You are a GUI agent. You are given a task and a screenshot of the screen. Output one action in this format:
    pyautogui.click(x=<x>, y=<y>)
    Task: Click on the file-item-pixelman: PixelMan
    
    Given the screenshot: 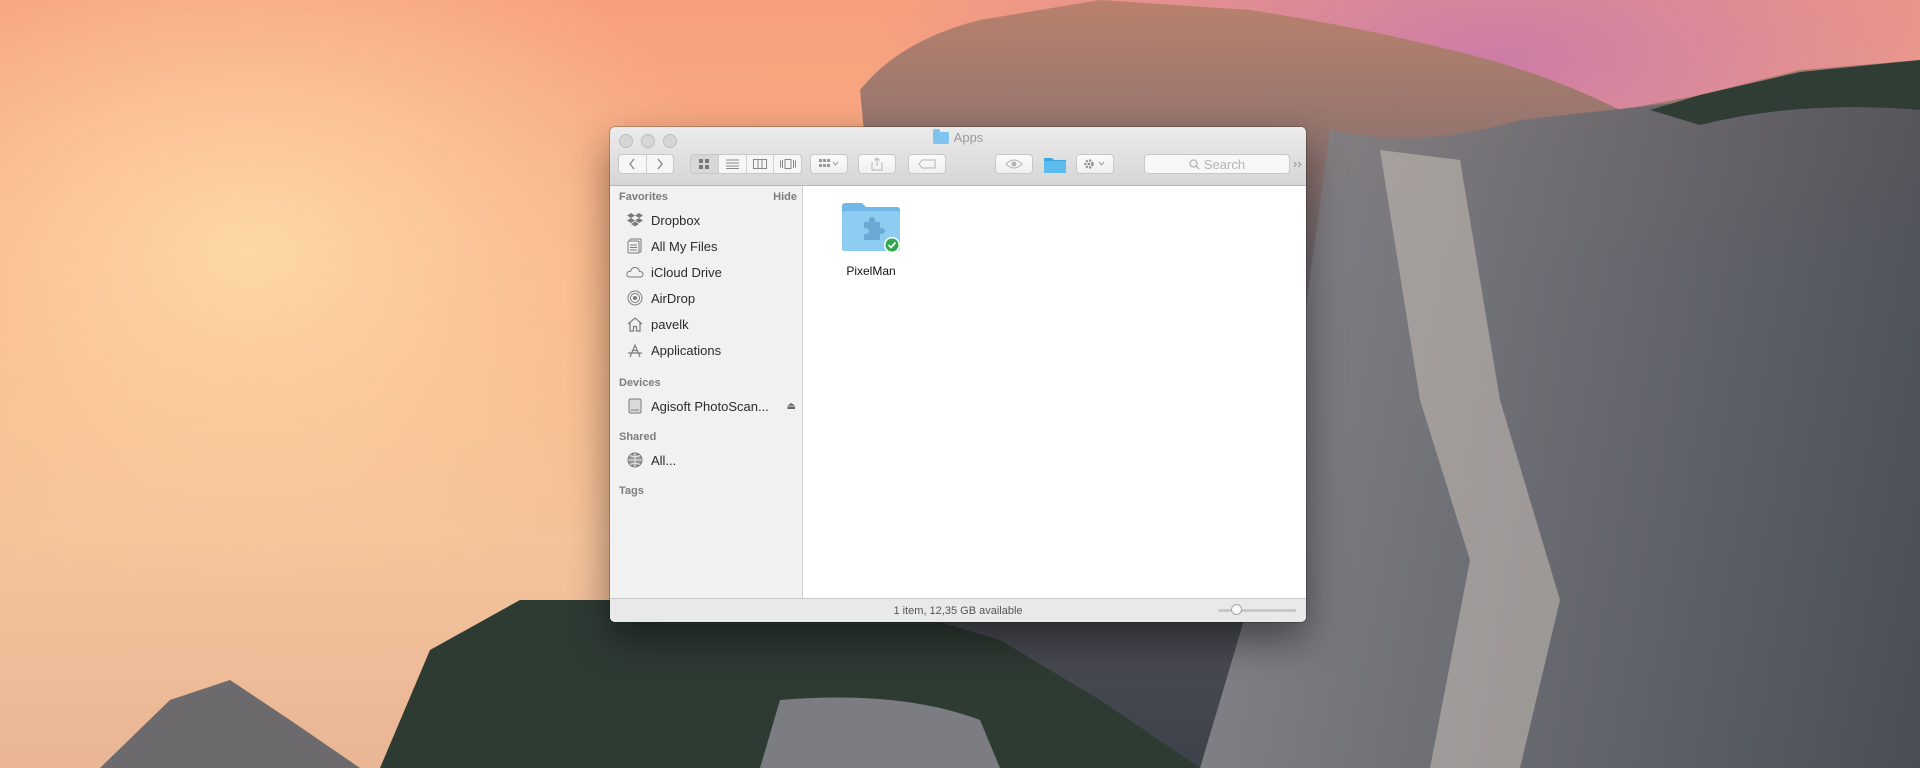 What is the action you would take?
    pyautogui.click(x=871, y=239)
    